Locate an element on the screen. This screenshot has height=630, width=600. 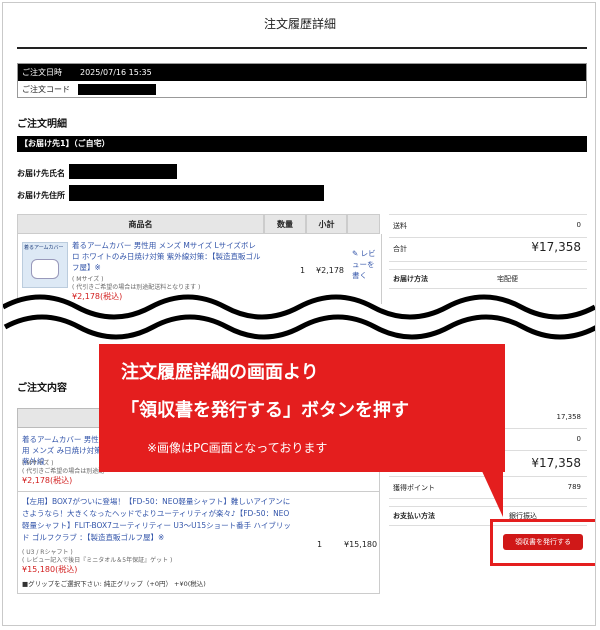
address-label: お届け先住所 is located at coordinates (41, 195).